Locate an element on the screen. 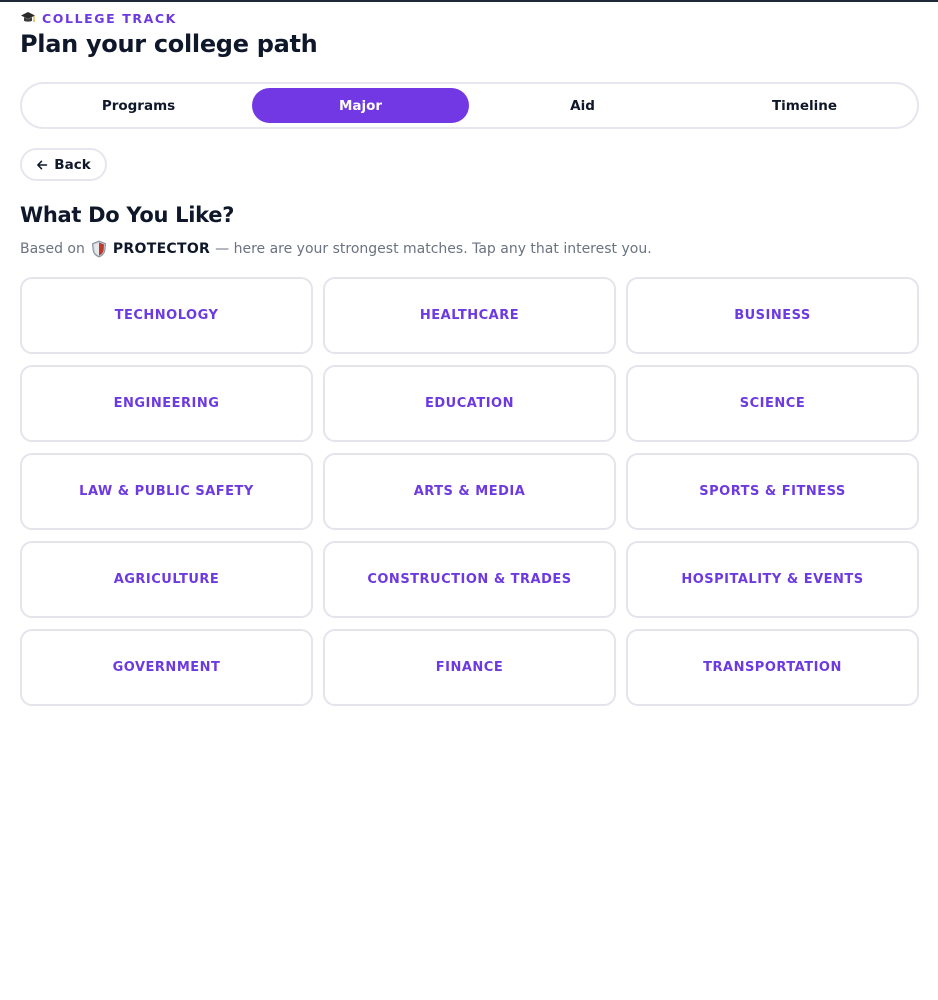 The height and width of the screenshot is (1000, 938). back-button-label: Back is located at coordinates (72, 164).